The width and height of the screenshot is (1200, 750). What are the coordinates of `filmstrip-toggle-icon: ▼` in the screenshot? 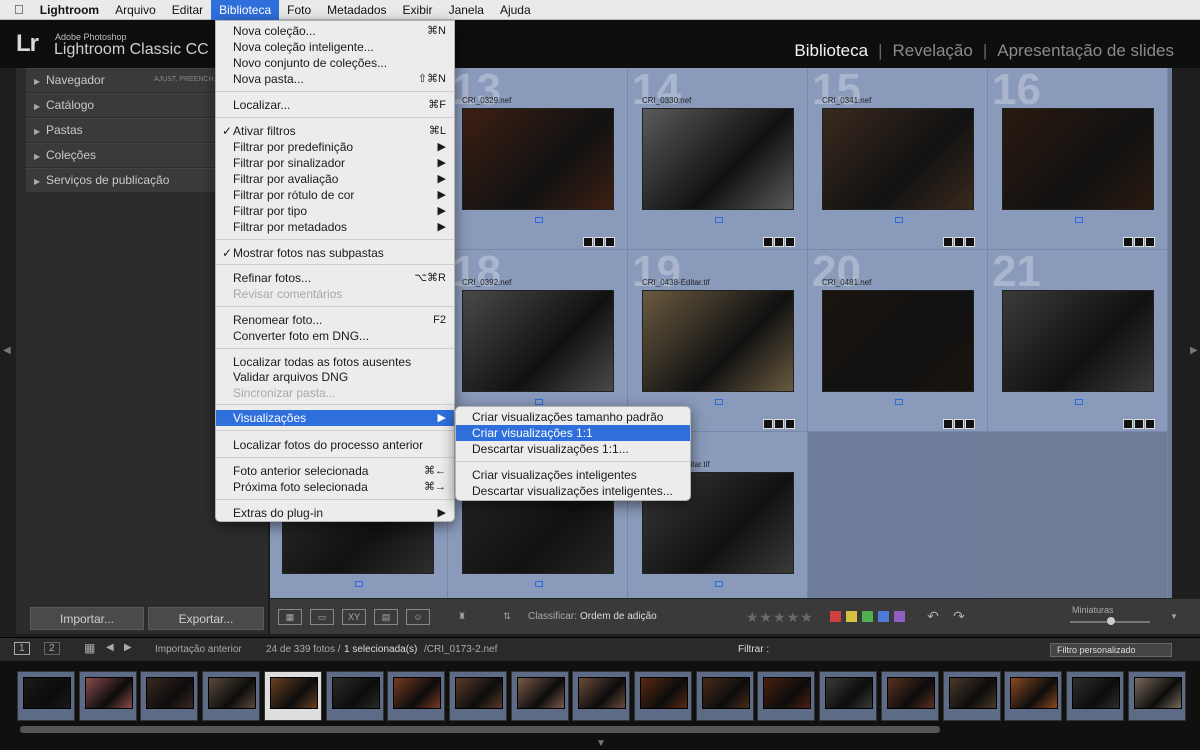 It's located at (601, 743).